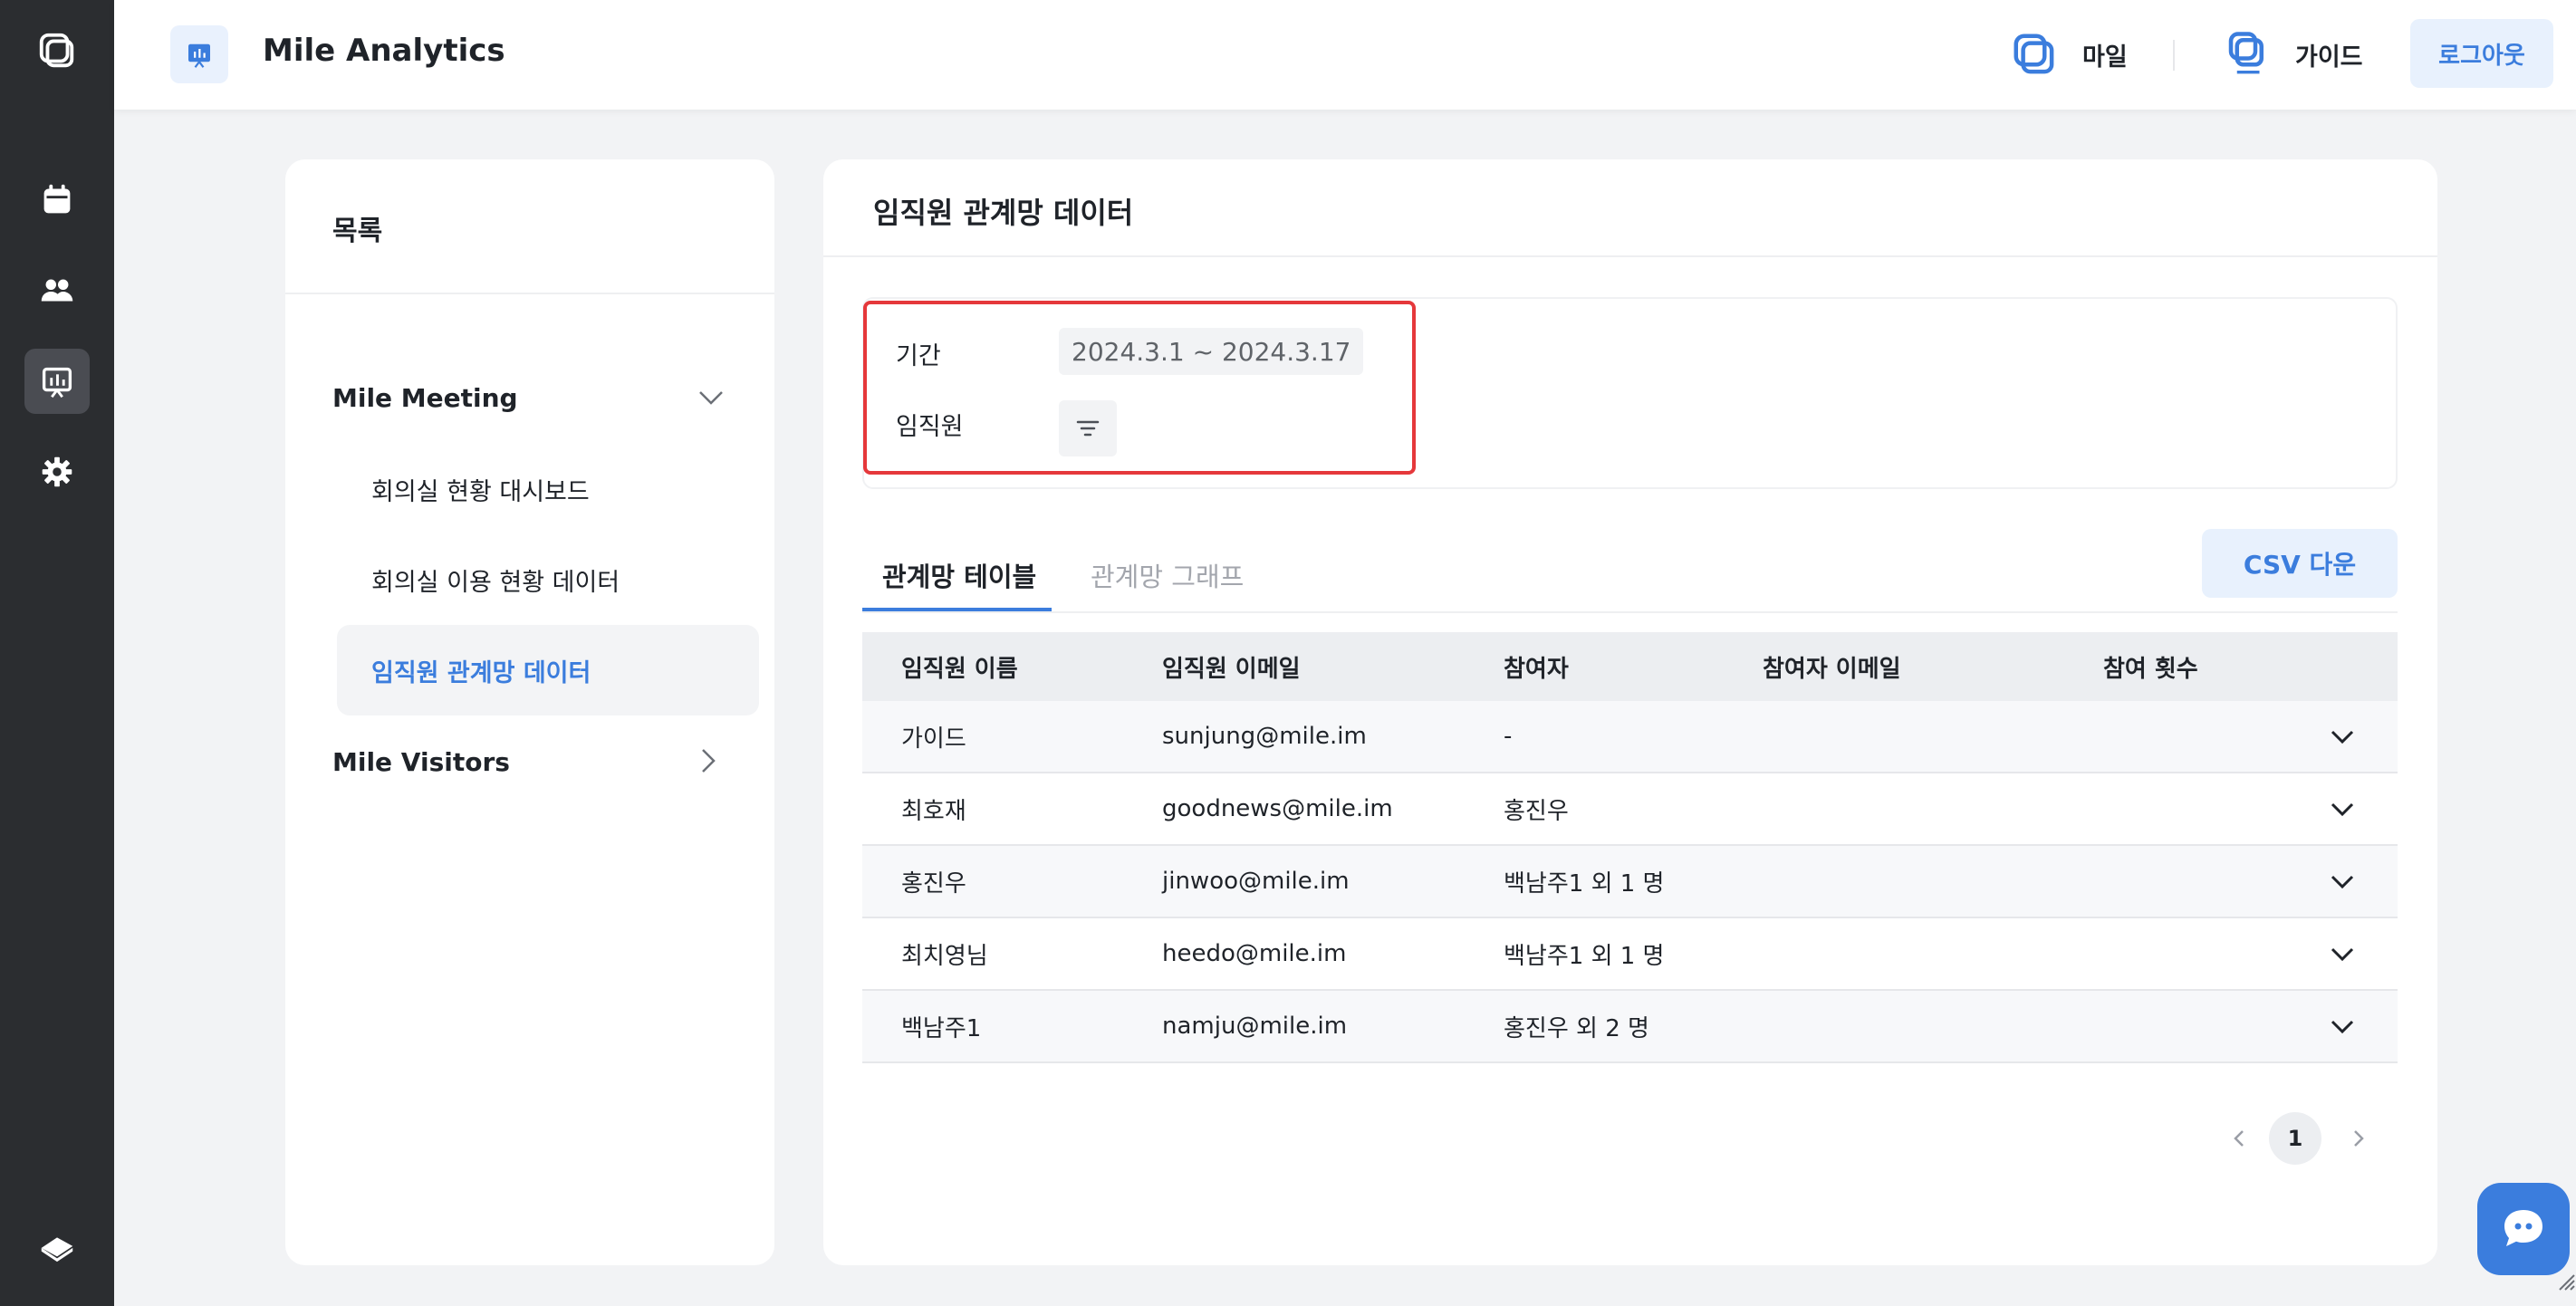 The height and width of the screenshot is (1306, 2576). Describe the element at coordinates (944, 956) in the screenshot. I see `cell-name: 최치영님` at that location.